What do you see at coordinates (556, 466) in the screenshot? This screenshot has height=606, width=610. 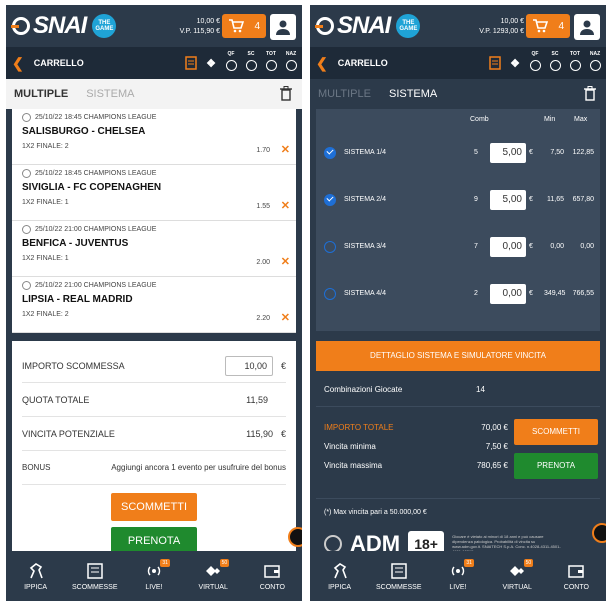 I see `prenota-button: PRENOTA` at bounding box center [556, 466].